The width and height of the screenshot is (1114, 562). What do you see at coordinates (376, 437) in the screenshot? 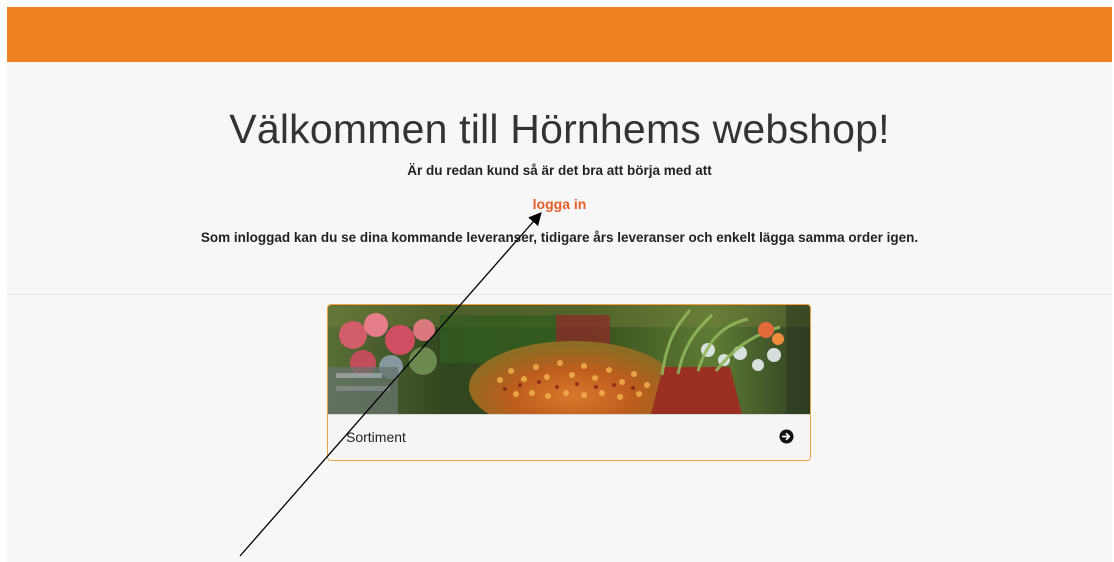
I see `assortment-label: Sortiment` at bounding box center [376, 437].